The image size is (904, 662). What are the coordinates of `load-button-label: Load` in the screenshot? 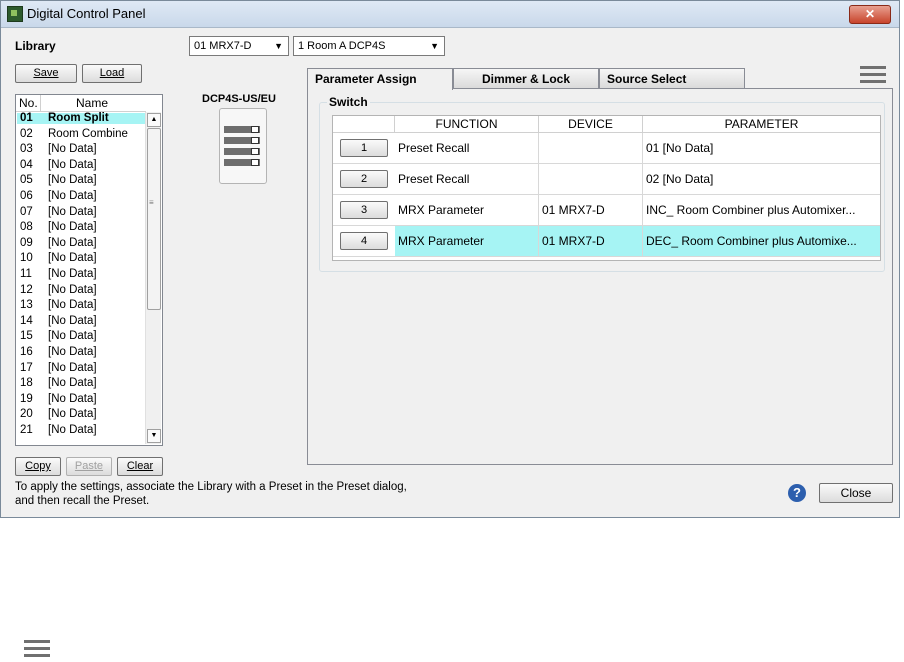 It's located at (112, 73).